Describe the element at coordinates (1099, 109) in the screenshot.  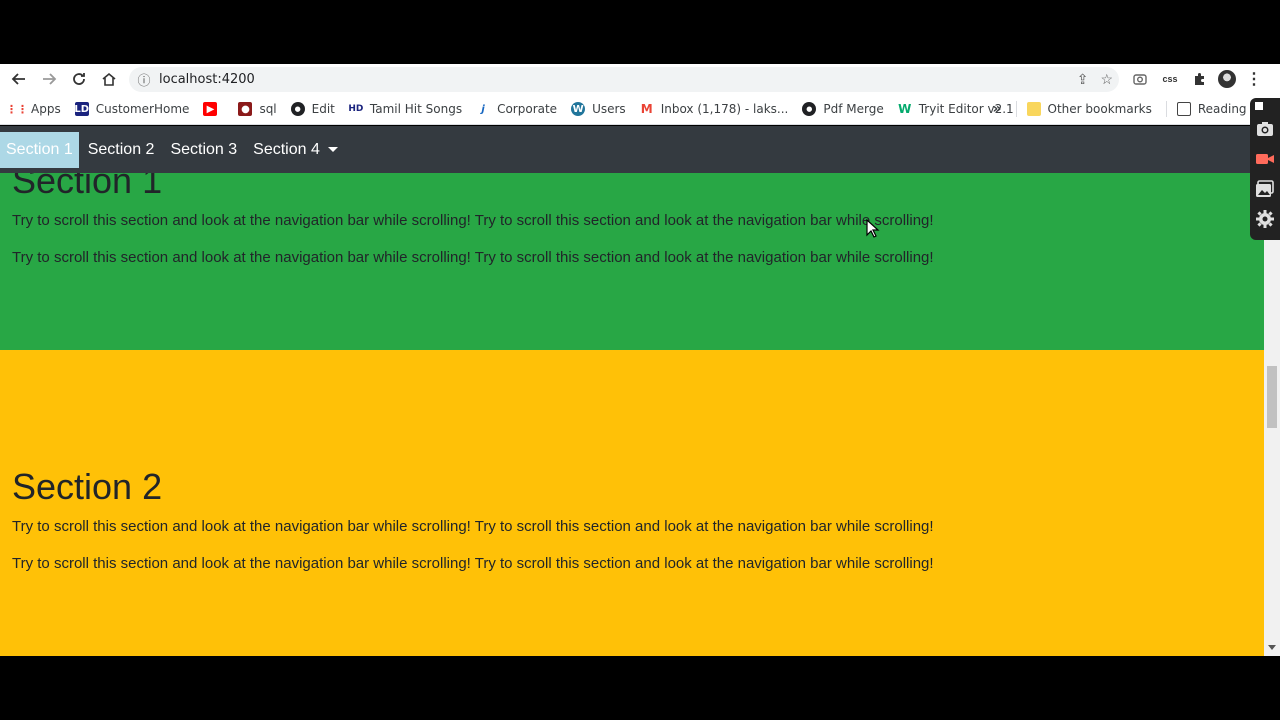
I see `other-bookmarks-label: Other bookmarks` at that location.